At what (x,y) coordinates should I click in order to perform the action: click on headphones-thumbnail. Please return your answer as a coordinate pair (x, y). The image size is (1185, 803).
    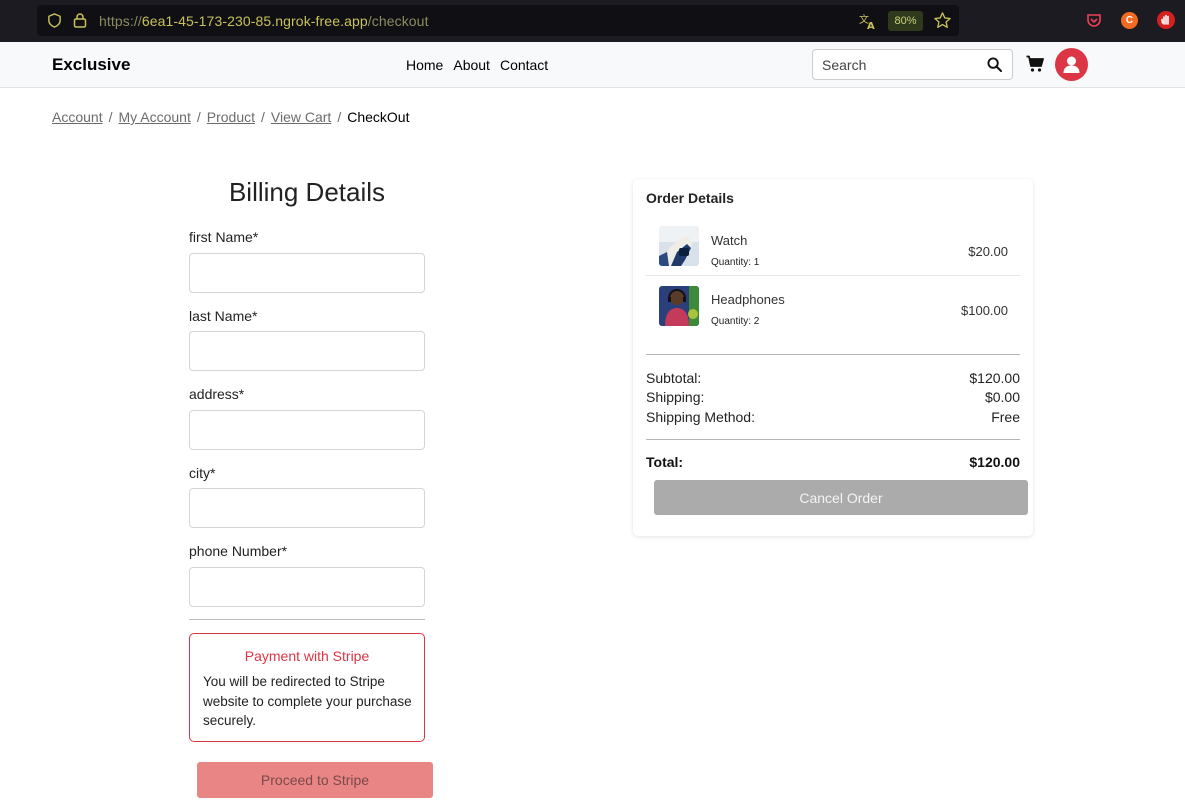
    Looking at the image, I should click on (679, 306).